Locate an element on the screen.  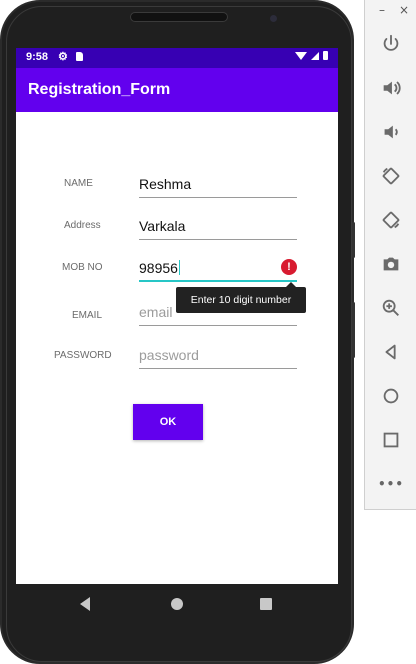
nav-home-icon is located at coordinates (177, 604).